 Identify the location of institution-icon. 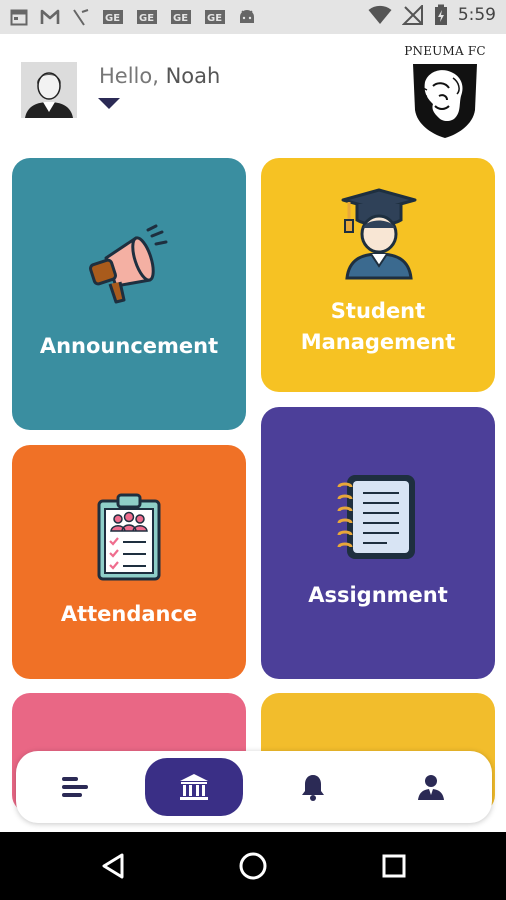
(194, 787).